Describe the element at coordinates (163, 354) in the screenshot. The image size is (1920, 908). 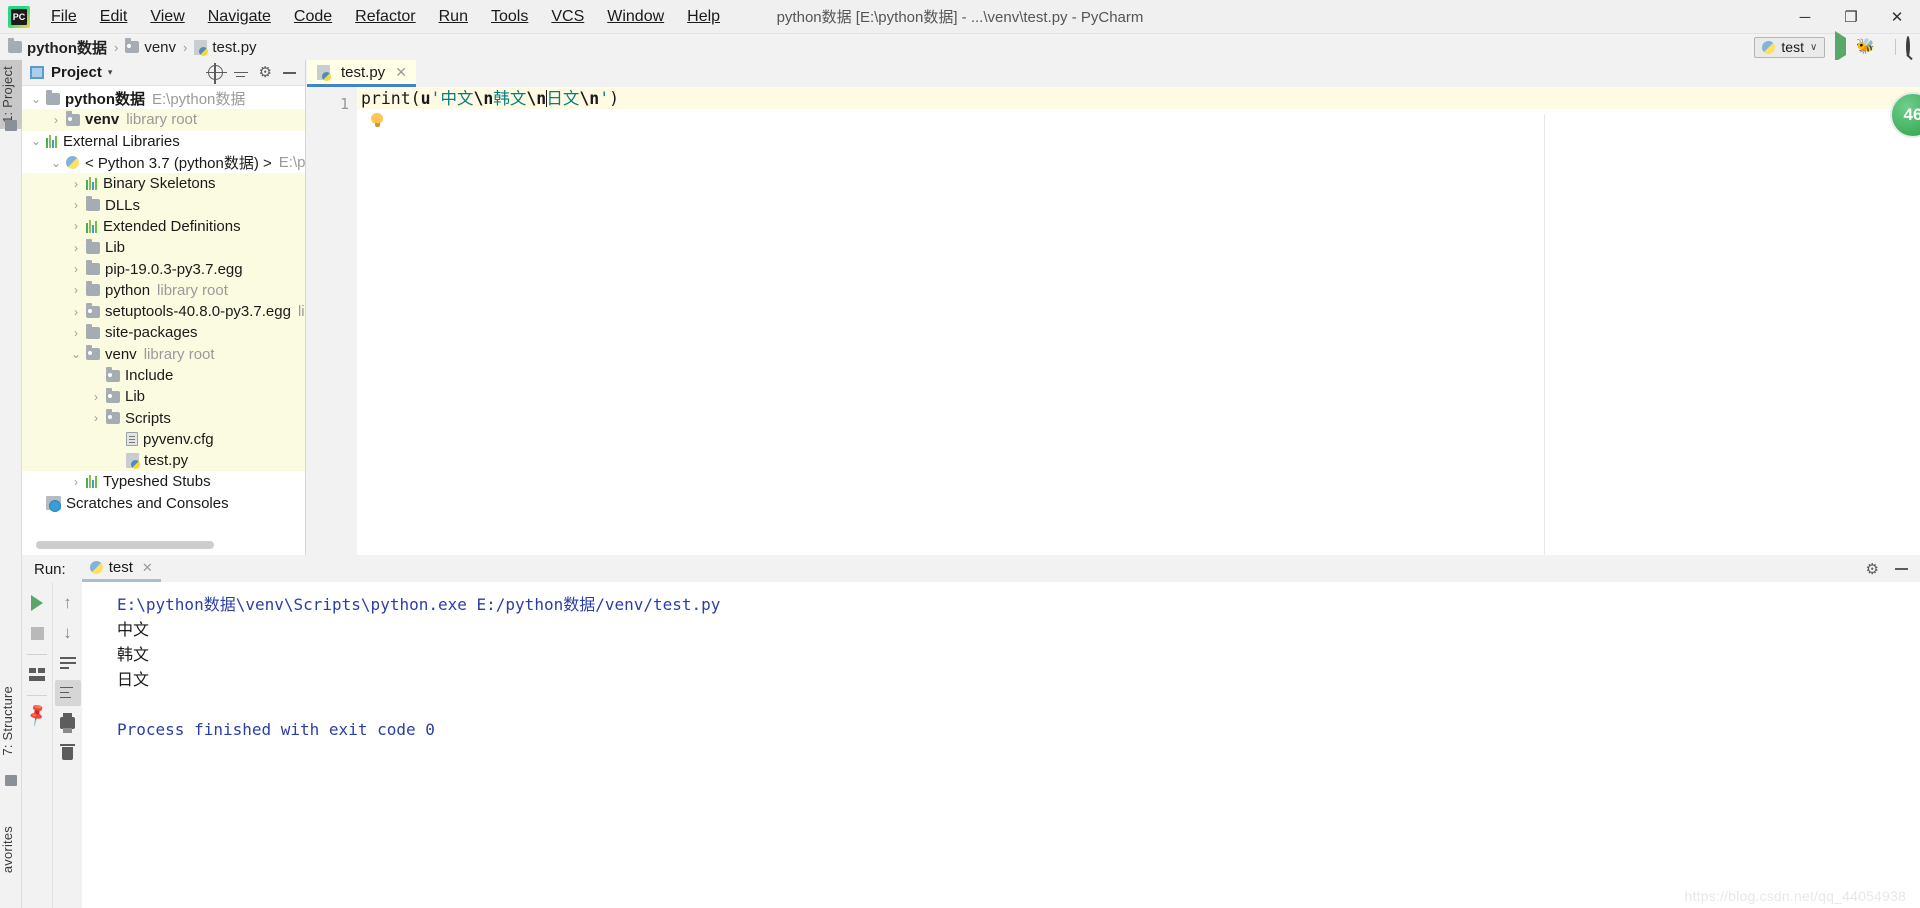
I see `tree-row: ⌄ venv library root` at that location.